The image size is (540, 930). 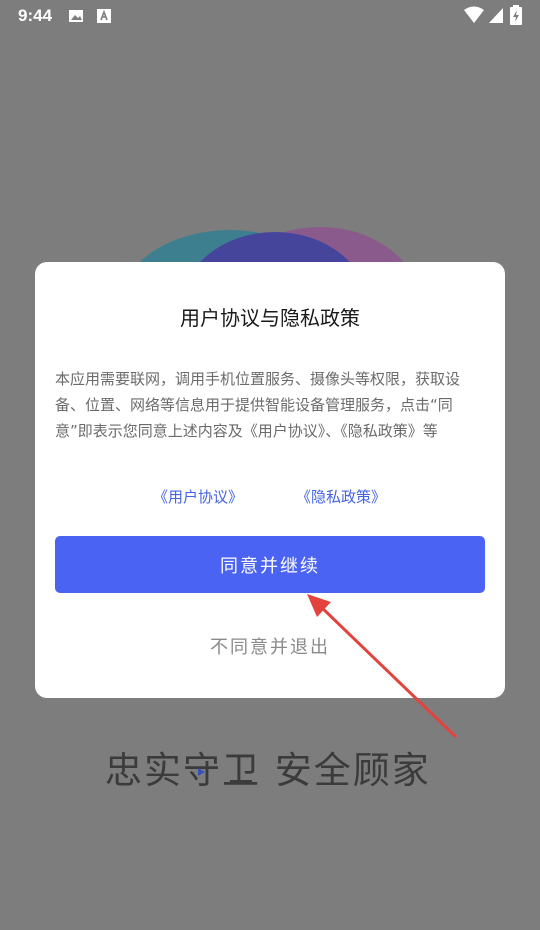 I want to click on play-icon, so click(x=201, y=772).